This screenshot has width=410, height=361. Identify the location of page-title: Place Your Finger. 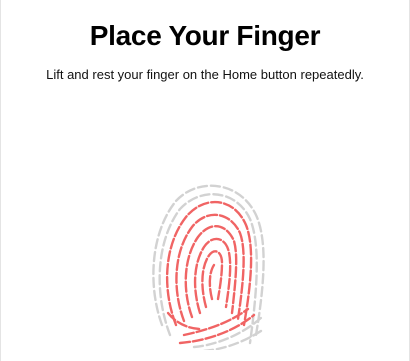
(205, 35).